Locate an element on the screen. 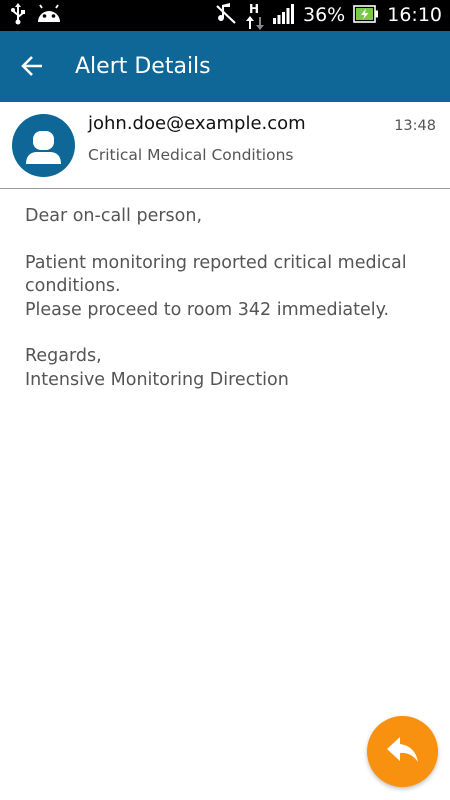  user-avatar-icon is located at coordinates (43, 154).